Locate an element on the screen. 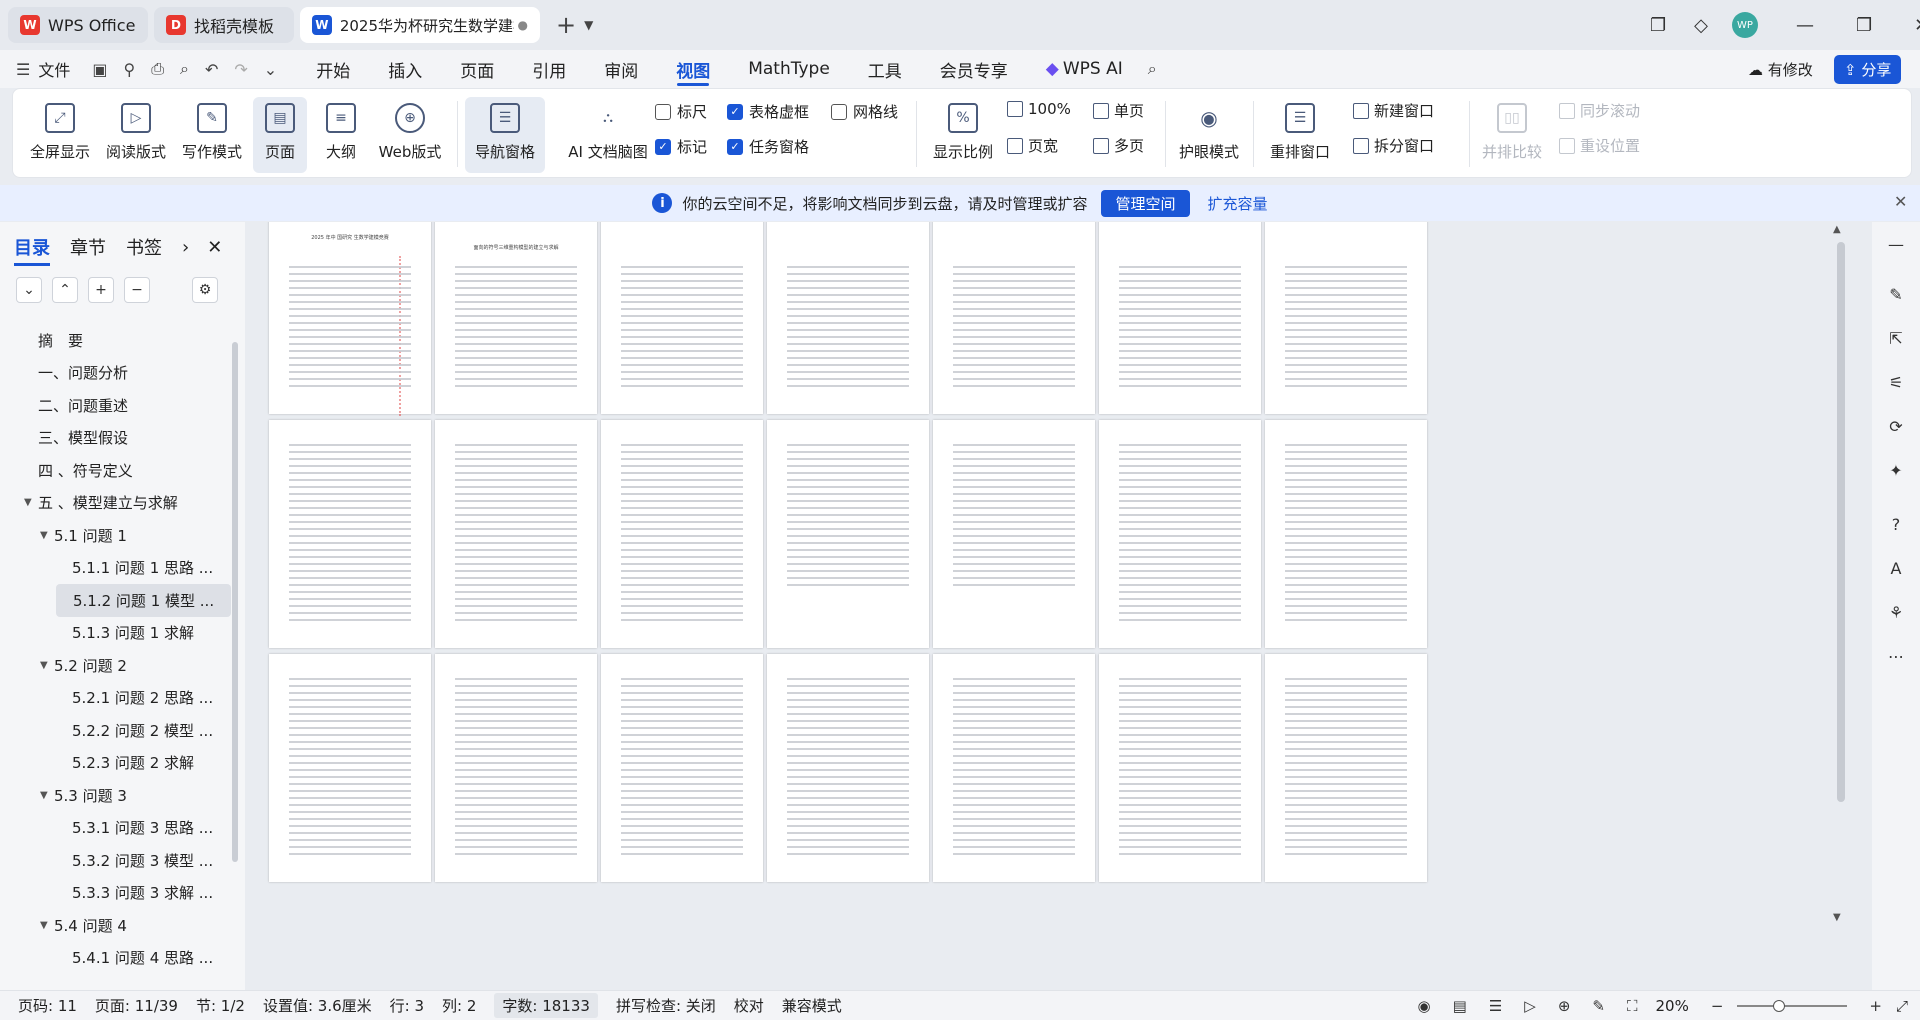 The height and width of the screenshot is (1020, 1920). toc-item: ▼ 五 、模型建立与求解 is located at coordinates (122, 503).